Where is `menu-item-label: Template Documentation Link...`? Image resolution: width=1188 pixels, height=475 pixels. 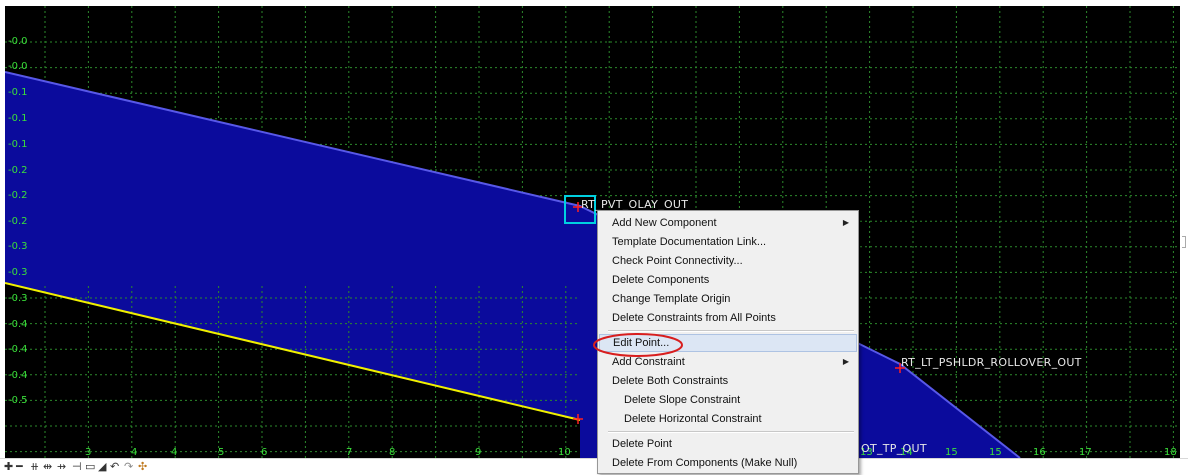
menu-item-label: Template Documentation Link... is located at coordinates (689, 242).